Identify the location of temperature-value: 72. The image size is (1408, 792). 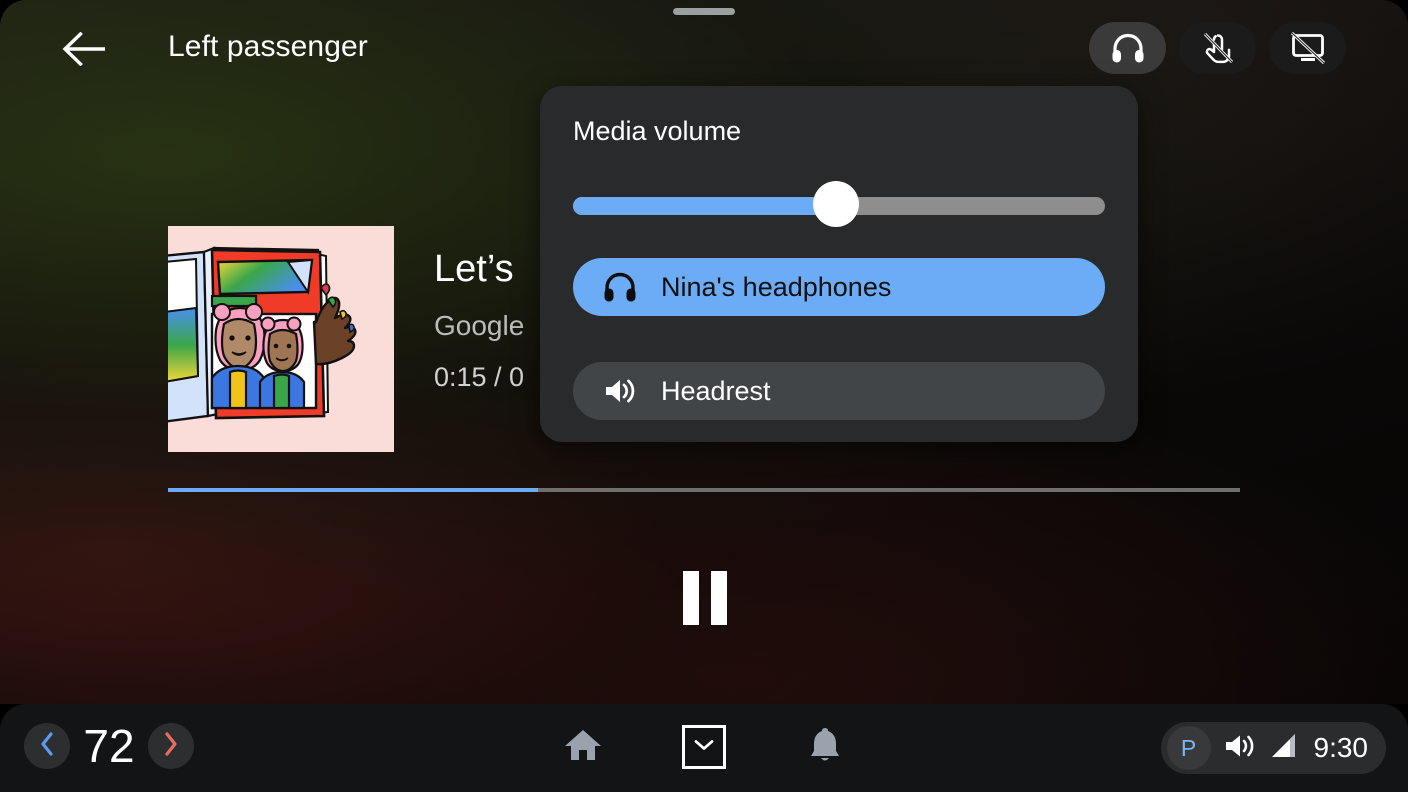
(109, 746).